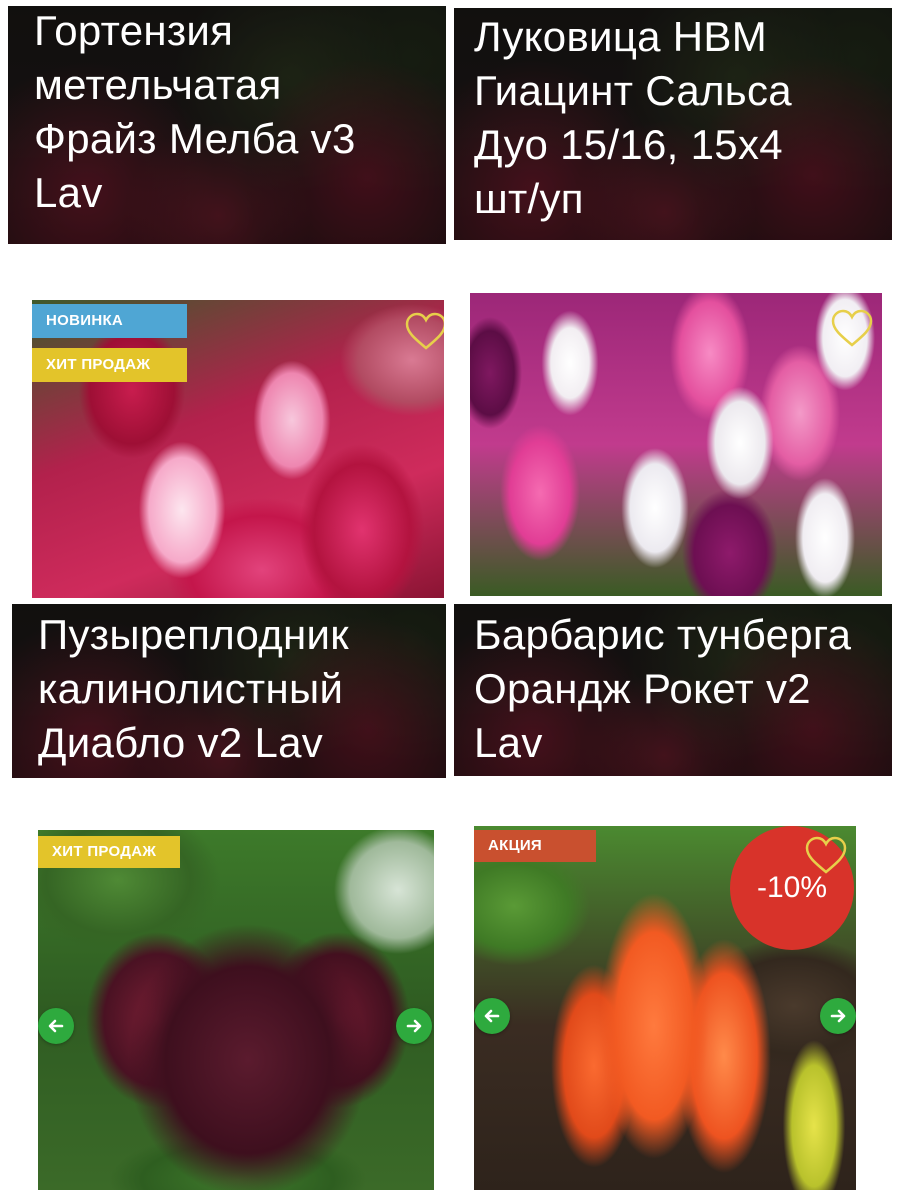  I want to click on product-card-title-banner: Гортензия метельчатая Фрайз Мелба v3 Lav, so click(227, 125).